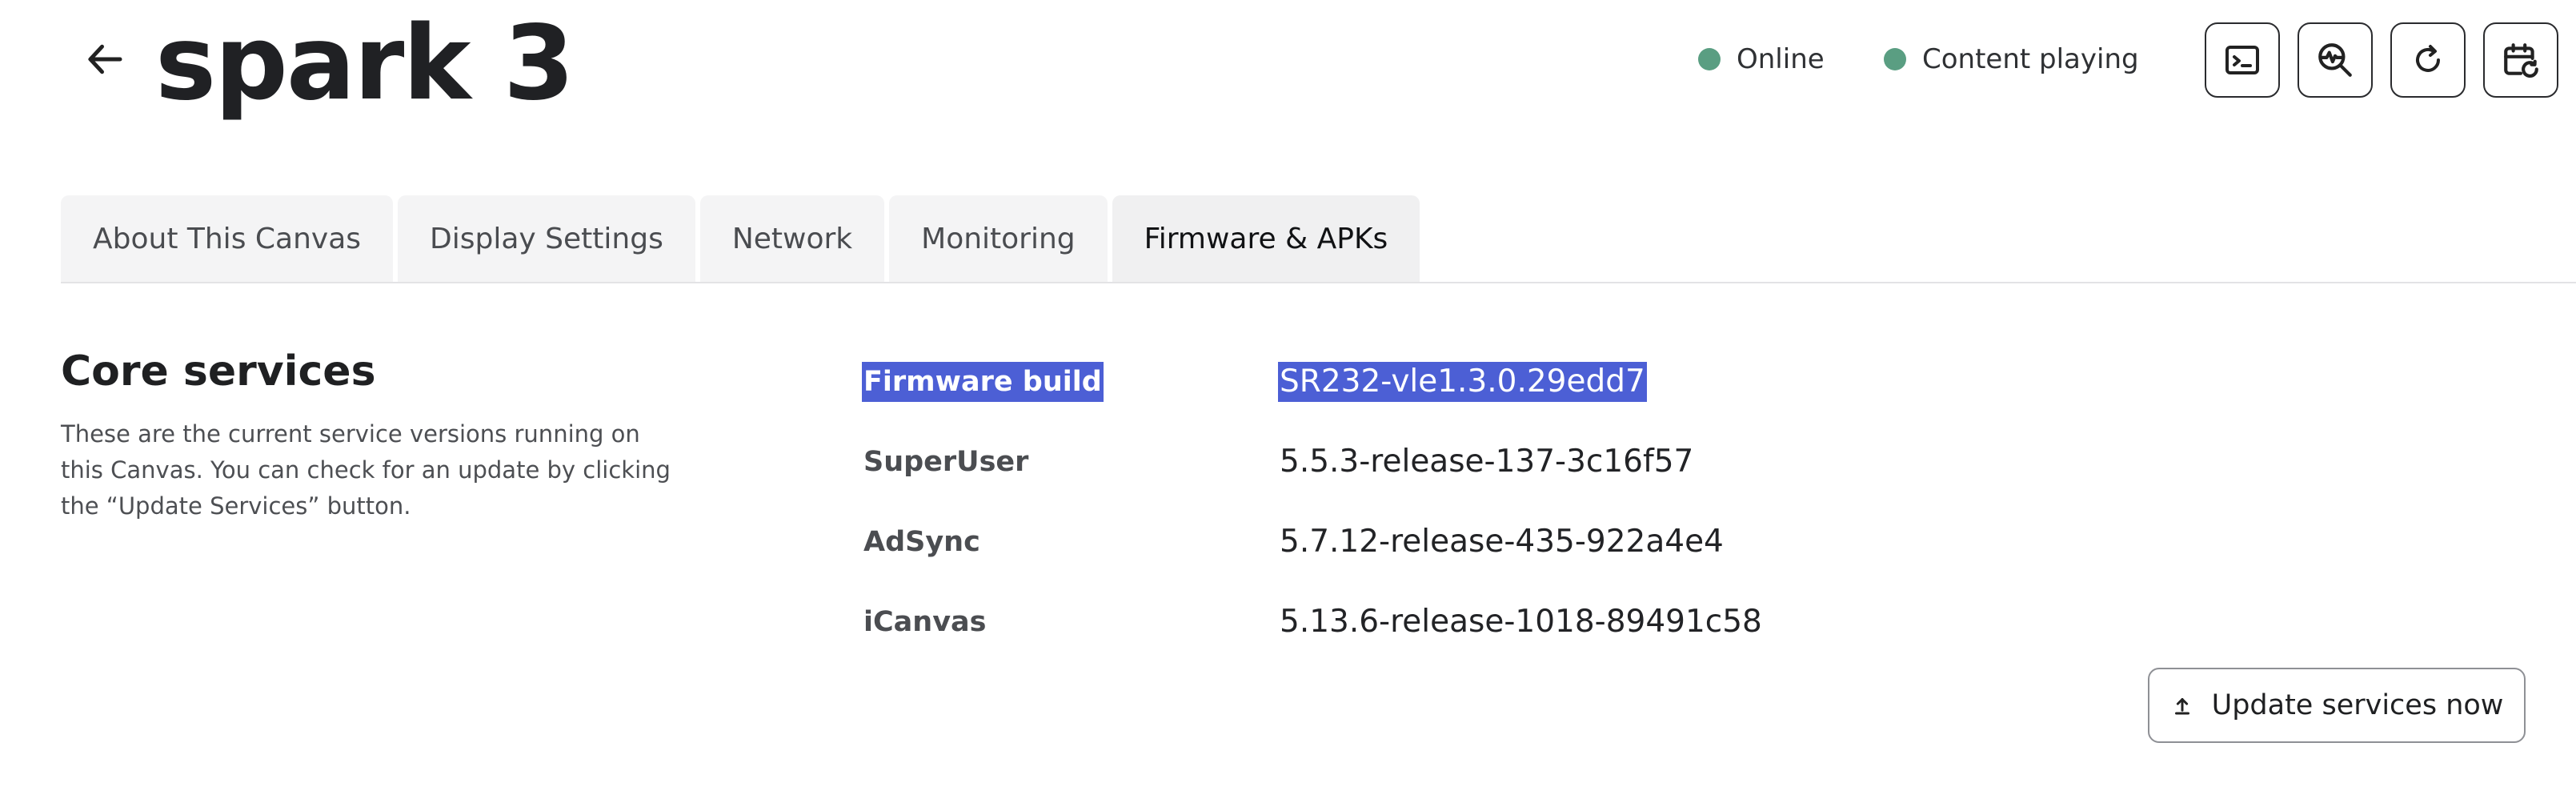  What do you see at coordinates (227, 238) in the screenshot?
I see `tab-about-this-canvas: About This Canvas` at bounding box center [227, 238].